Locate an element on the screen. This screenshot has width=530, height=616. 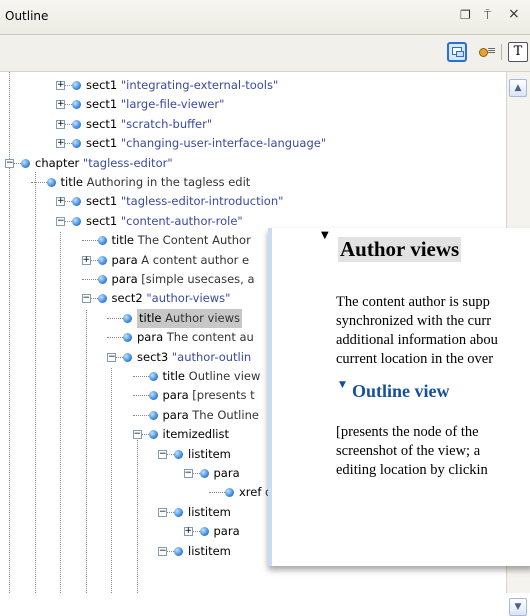
tree-row: + sect1 "integrating-external-tools" is located at coordinates (253, 85).